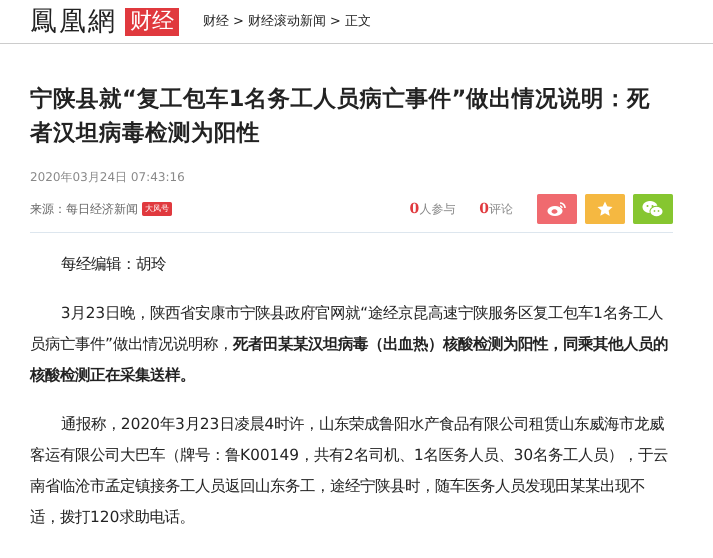 Image resolution: width=713 pixels, height=558 pixels. I want to click on source-text: 来源：每日经济新闻, so click(84, 209).